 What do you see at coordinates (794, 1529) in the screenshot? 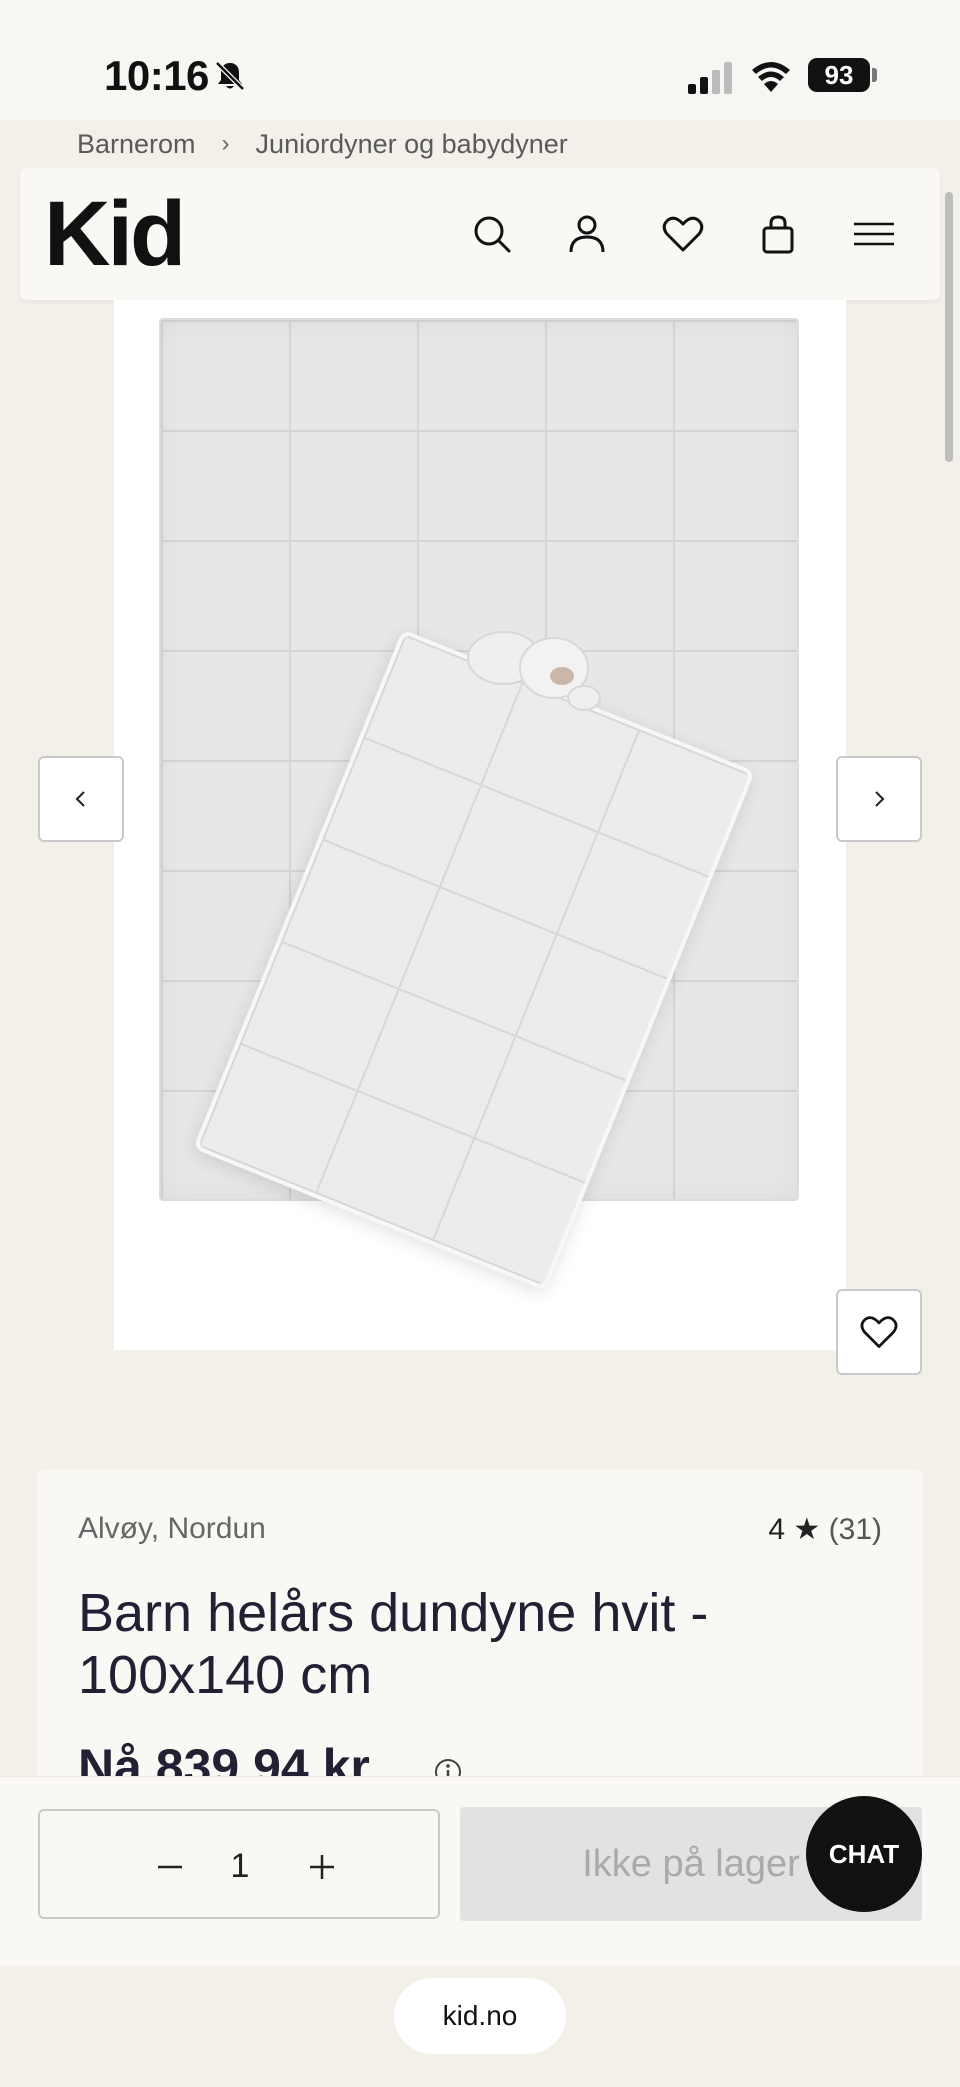
I see `rating-value: 4 ★` at bounding box center [794, 1529].